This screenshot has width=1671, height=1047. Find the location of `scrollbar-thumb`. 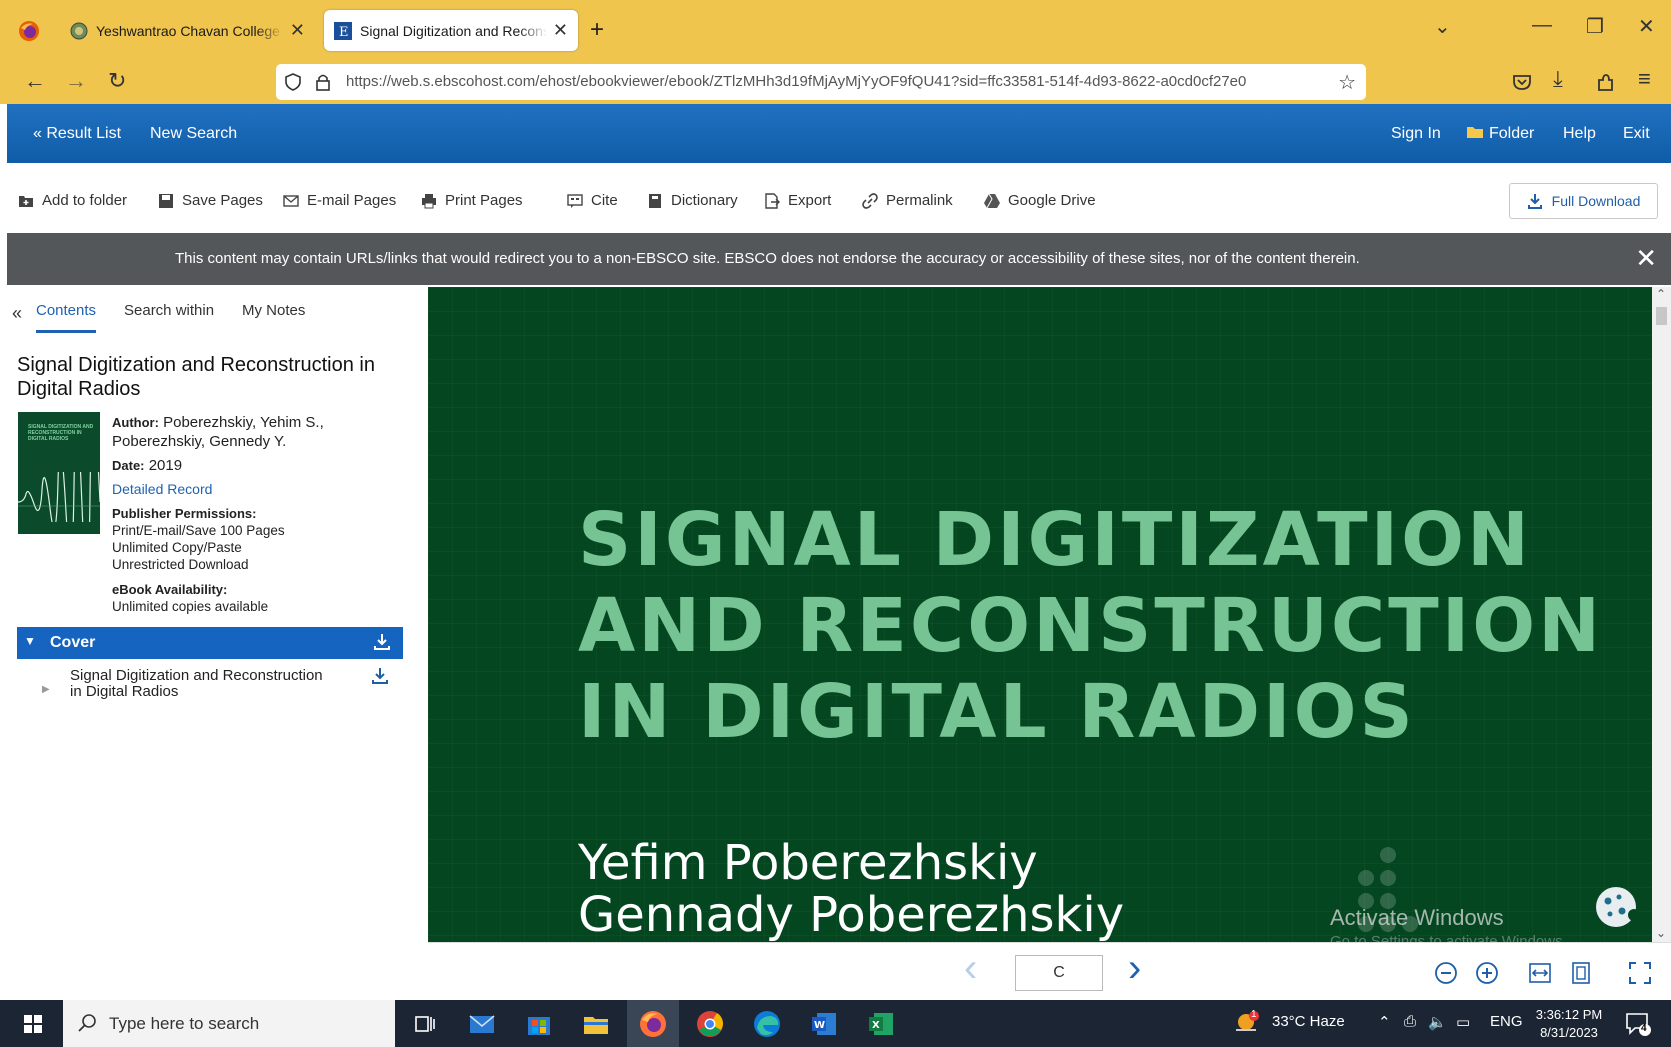

scrollbar-thumb is located at coordinates (1661, 316).